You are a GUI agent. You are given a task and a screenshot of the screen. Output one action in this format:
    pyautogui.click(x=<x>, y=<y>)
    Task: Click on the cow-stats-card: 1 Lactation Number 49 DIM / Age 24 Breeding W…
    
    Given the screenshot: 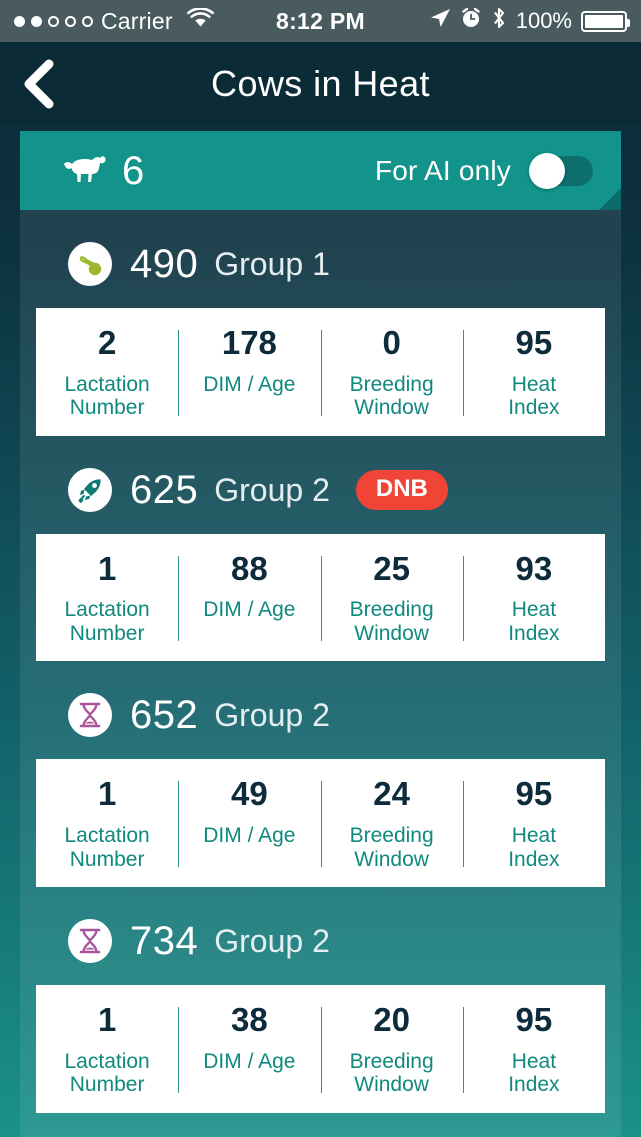 What is the action you would take?
    pyautogui.click(x=320, y=823)
    